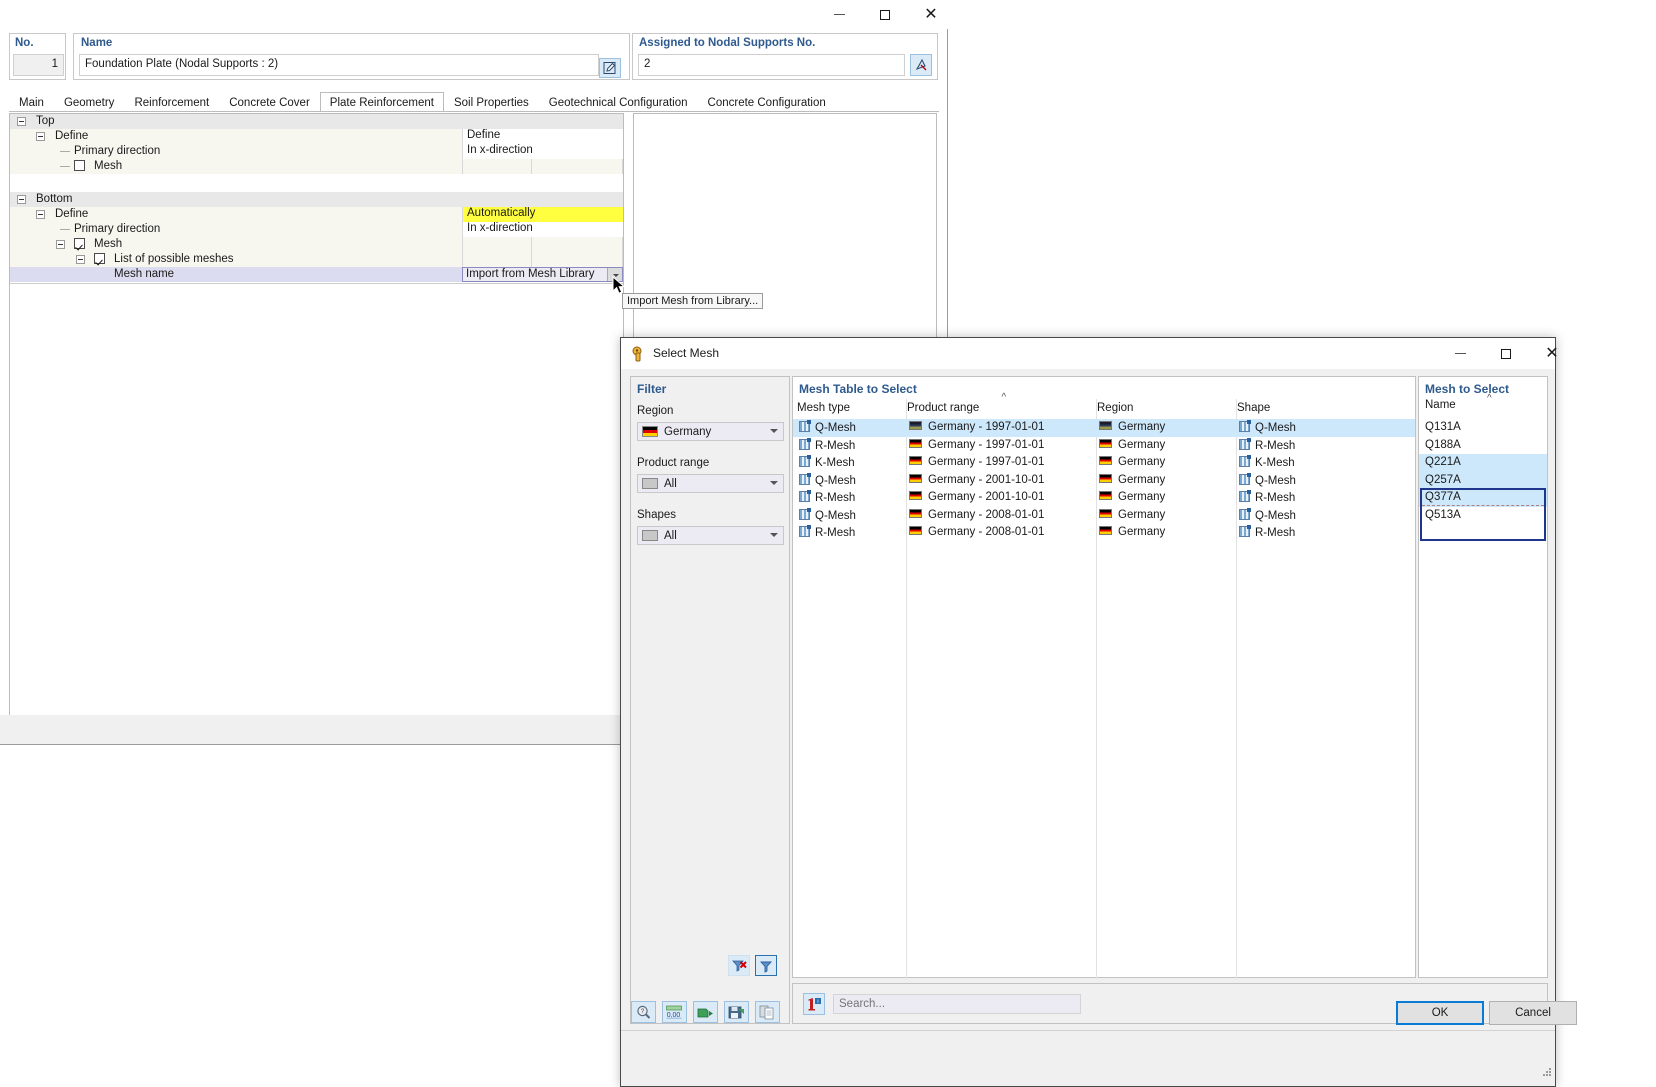 Image resolution: width=1656 pixels, height=1087 pixels. What do you see at coordinates (1483, 498) in the screenshot?
I see `list-item: Q377A` at bounding box center [1483, 498].